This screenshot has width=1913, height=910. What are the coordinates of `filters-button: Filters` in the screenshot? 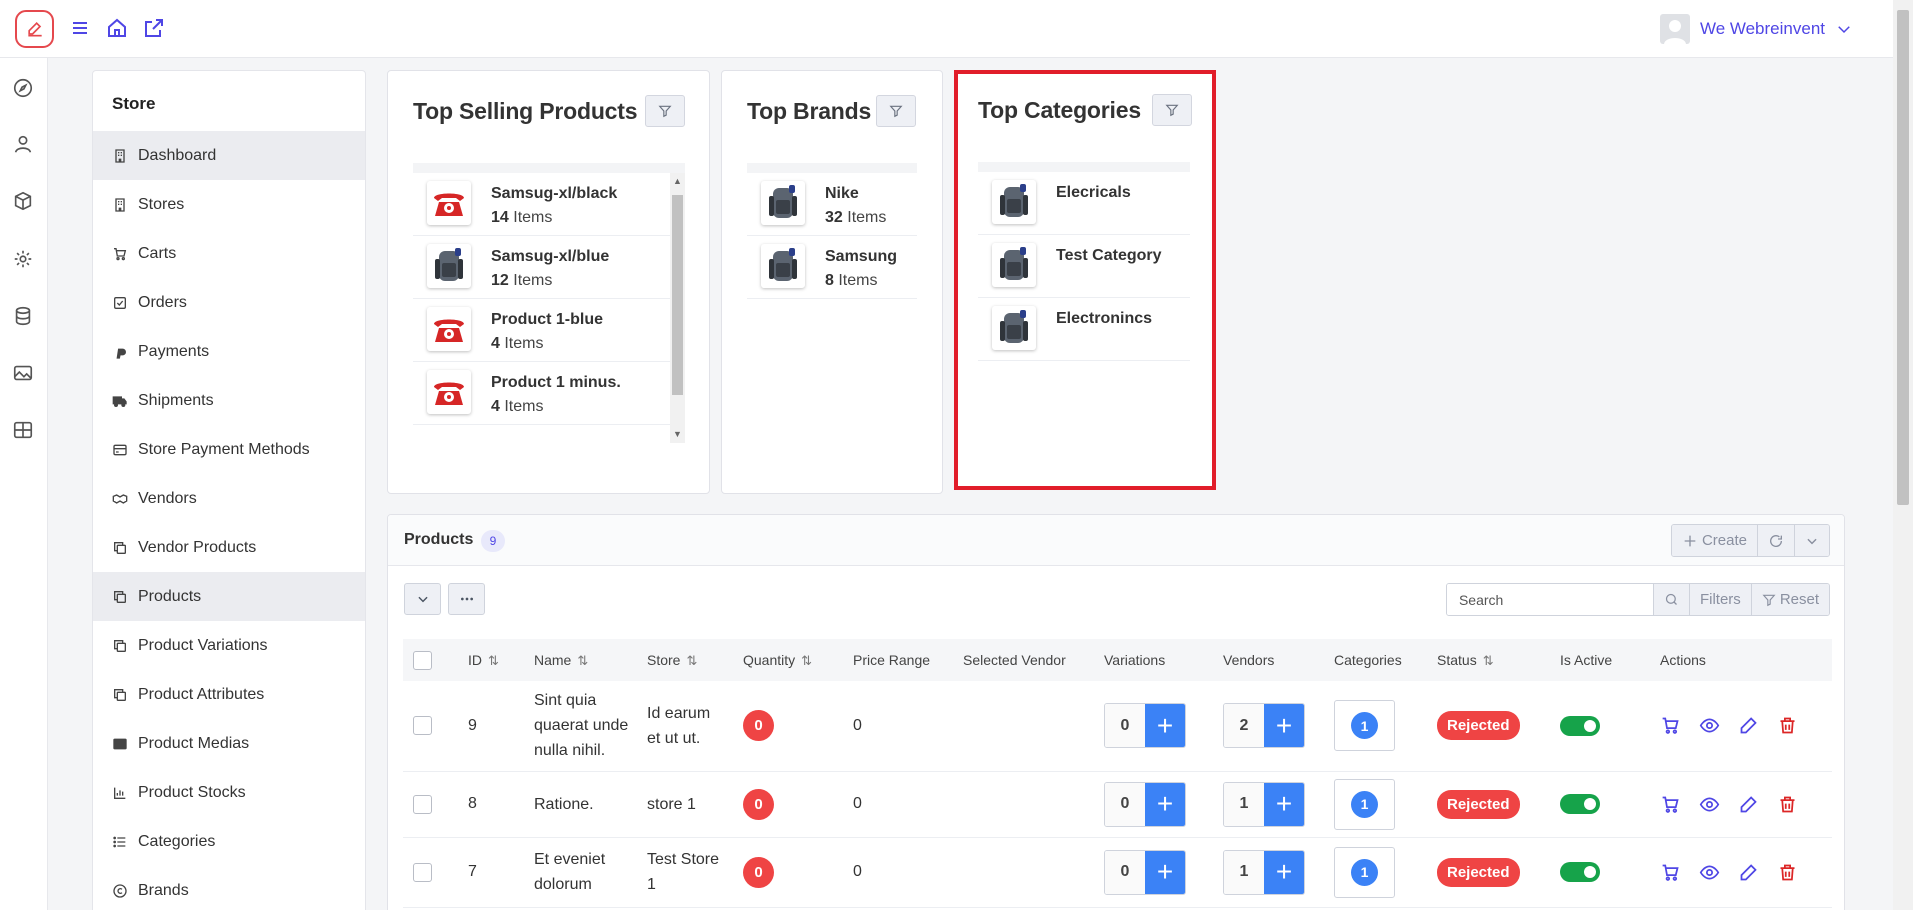 It's located at (1720, 599).